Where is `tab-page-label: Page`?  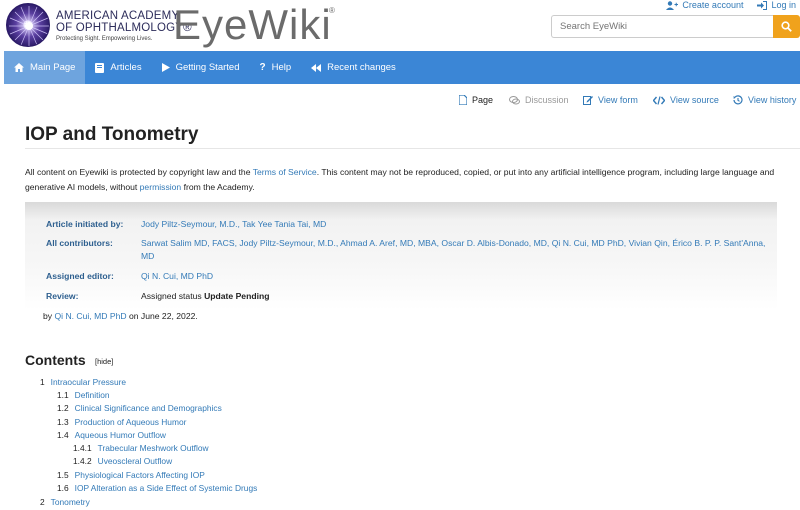
tab-page-label: Page is located at coordinates (483, 100).